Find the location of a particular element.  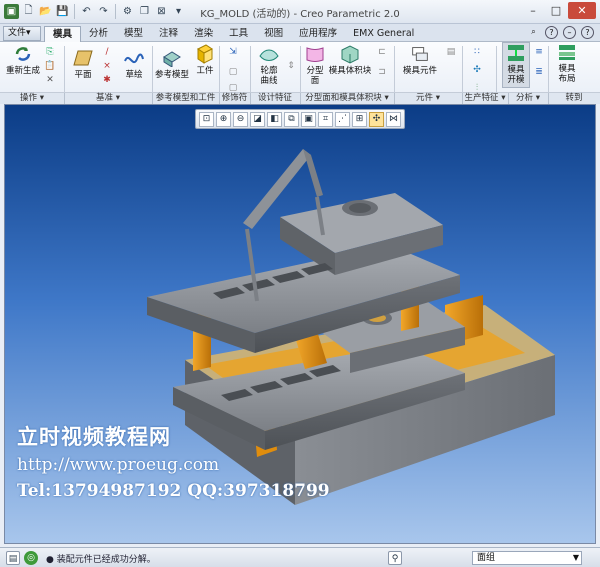

tab-model: 模型 is located at coordinates (133, 34).